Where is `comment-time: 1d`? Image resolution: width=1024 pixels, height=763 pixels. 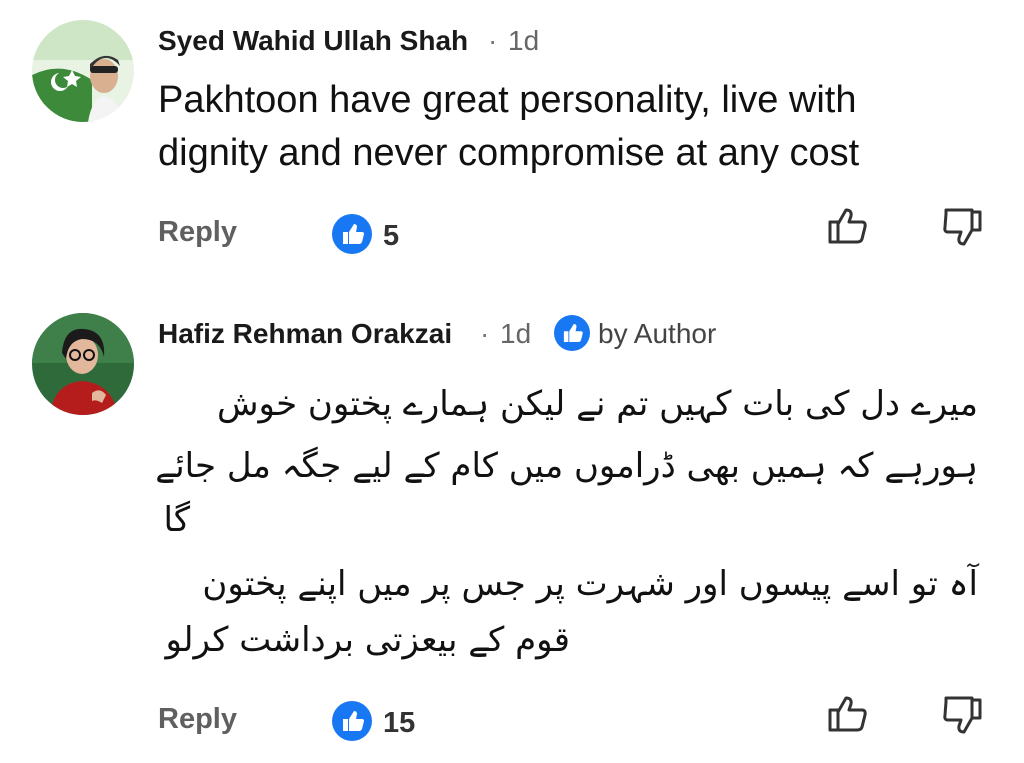
comment-time: 1d is located at coordinates (516, 333).